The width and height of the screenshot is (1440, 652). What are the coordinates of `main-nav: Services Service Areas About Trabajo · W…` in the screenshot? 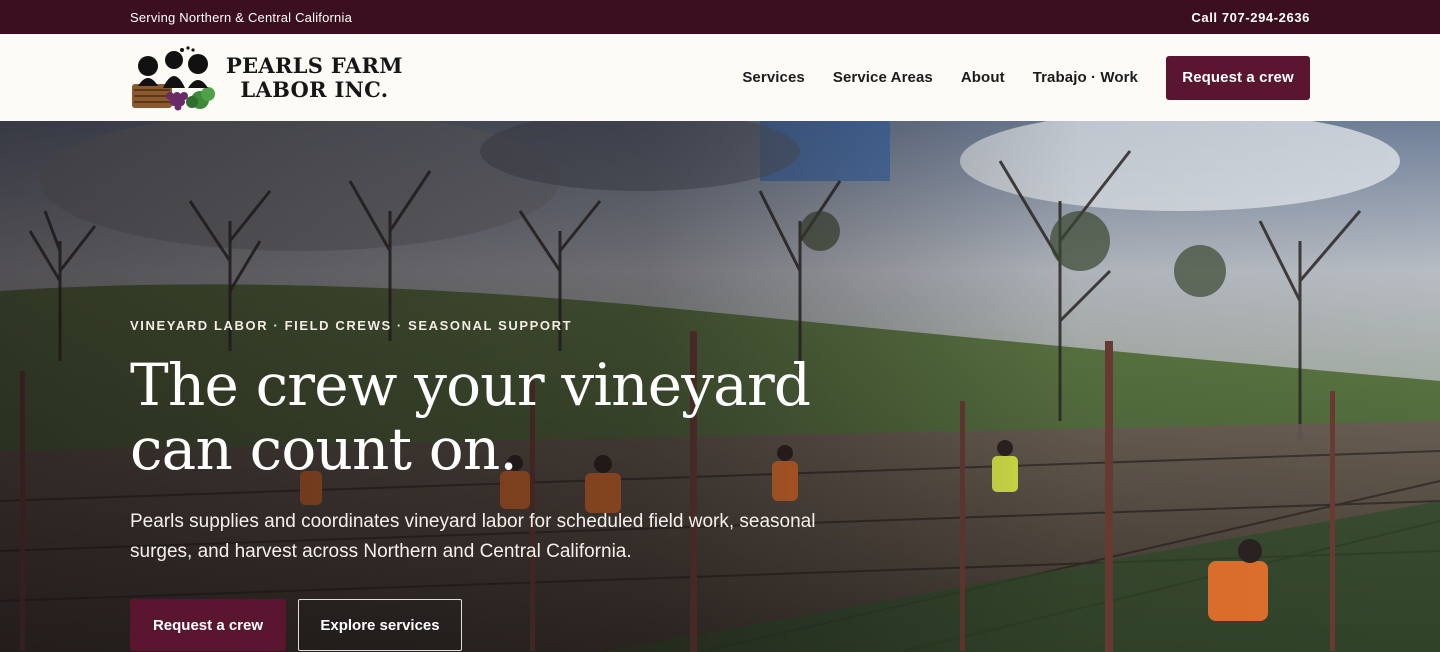 It's located at (1012, 77).